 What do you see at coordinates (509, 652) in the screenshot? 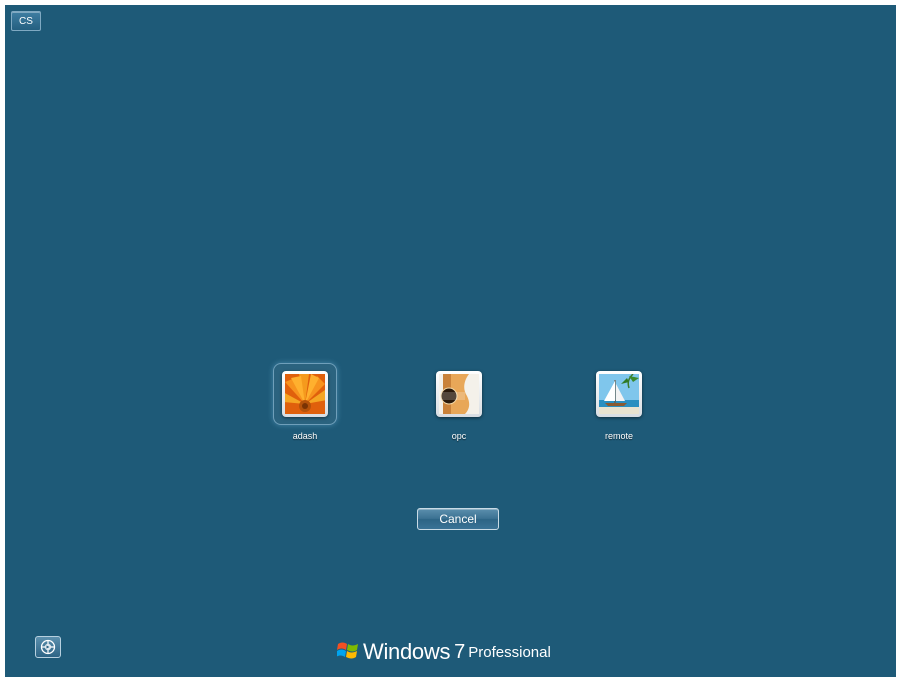
I see `brand-edition-text: Professional` at bounding box center [509, 652].